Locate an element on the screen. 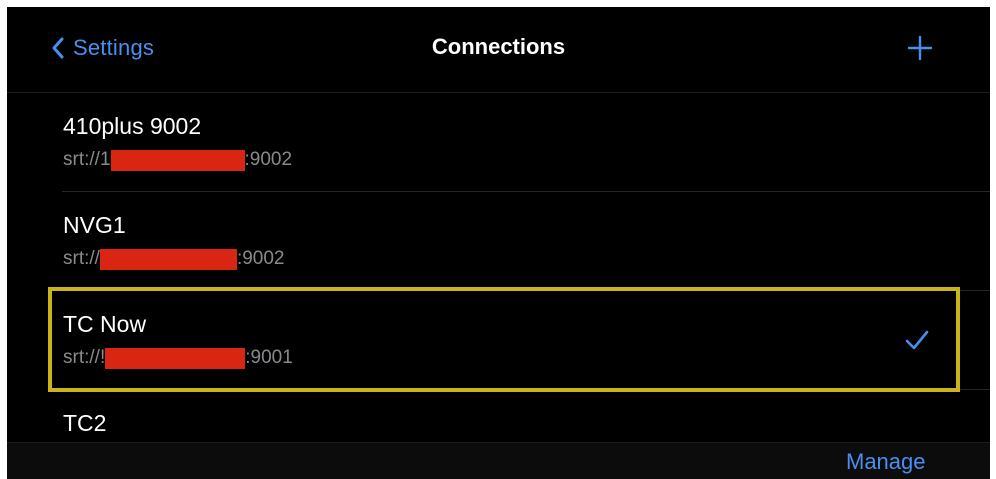 The height and width of the screenshot is (479, 996). connection-name: 410plus 9002 is located at coordinates (132, 126).